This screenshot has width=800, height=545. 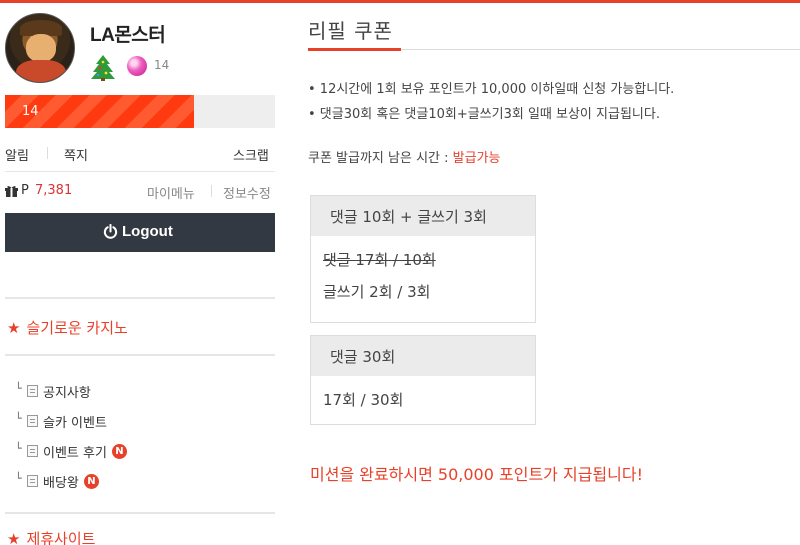 What do you see at coordinates (140, 481) in the screenshot?
I see `board-item-payout-king: └ 배당왕 N` at bounding box center [140, 481].